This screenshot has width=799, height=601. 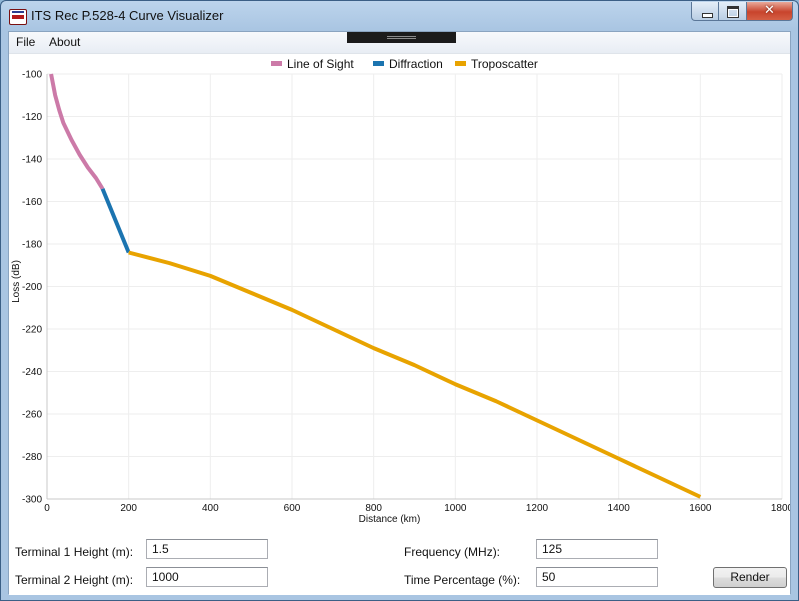 What do you see at coordinates (32, 372) in the screenshot?
I see `y-tick-label: -240` at bounding box center [32, 372].